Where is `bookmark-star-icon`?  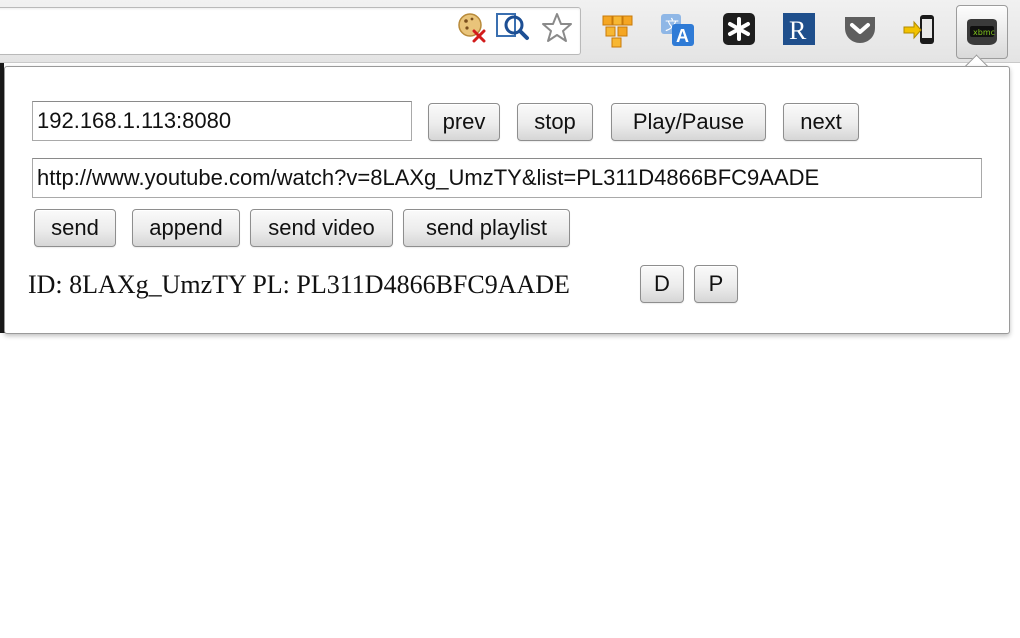
bookmark-star-icon is located at coordinates (556, 26).